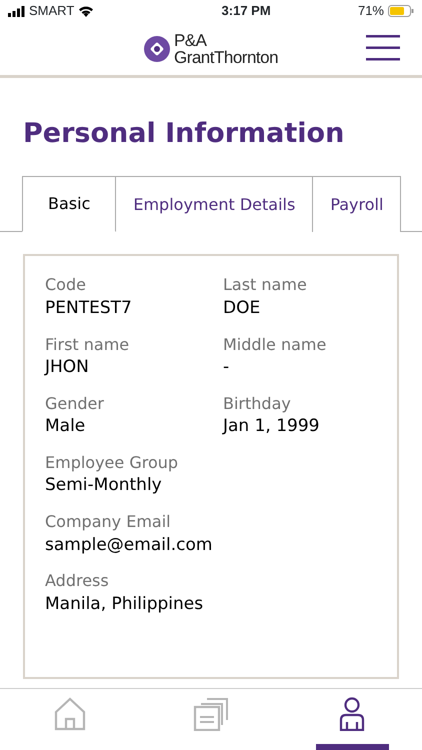  What do you see at coordinates (77, 581) in the screenshot?
I see `field-label: Address` at bounding box center [77, 581].